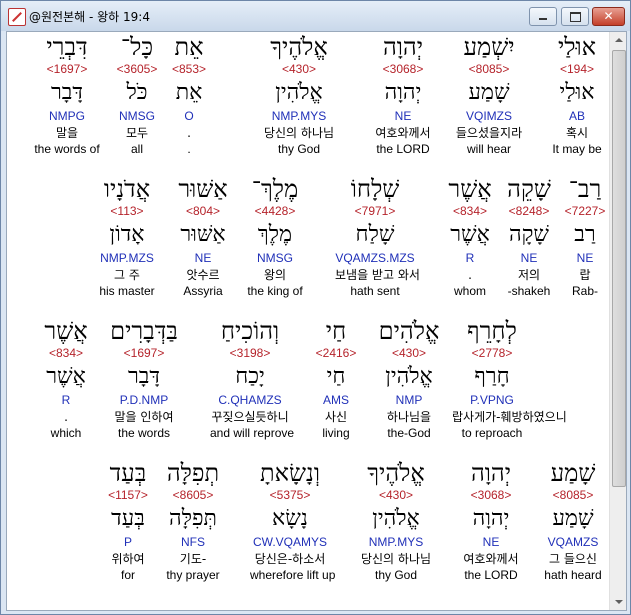 The height and width of the screenshot is (615, 631). I want to click on english-gloss: thy God, so click(396, 575).